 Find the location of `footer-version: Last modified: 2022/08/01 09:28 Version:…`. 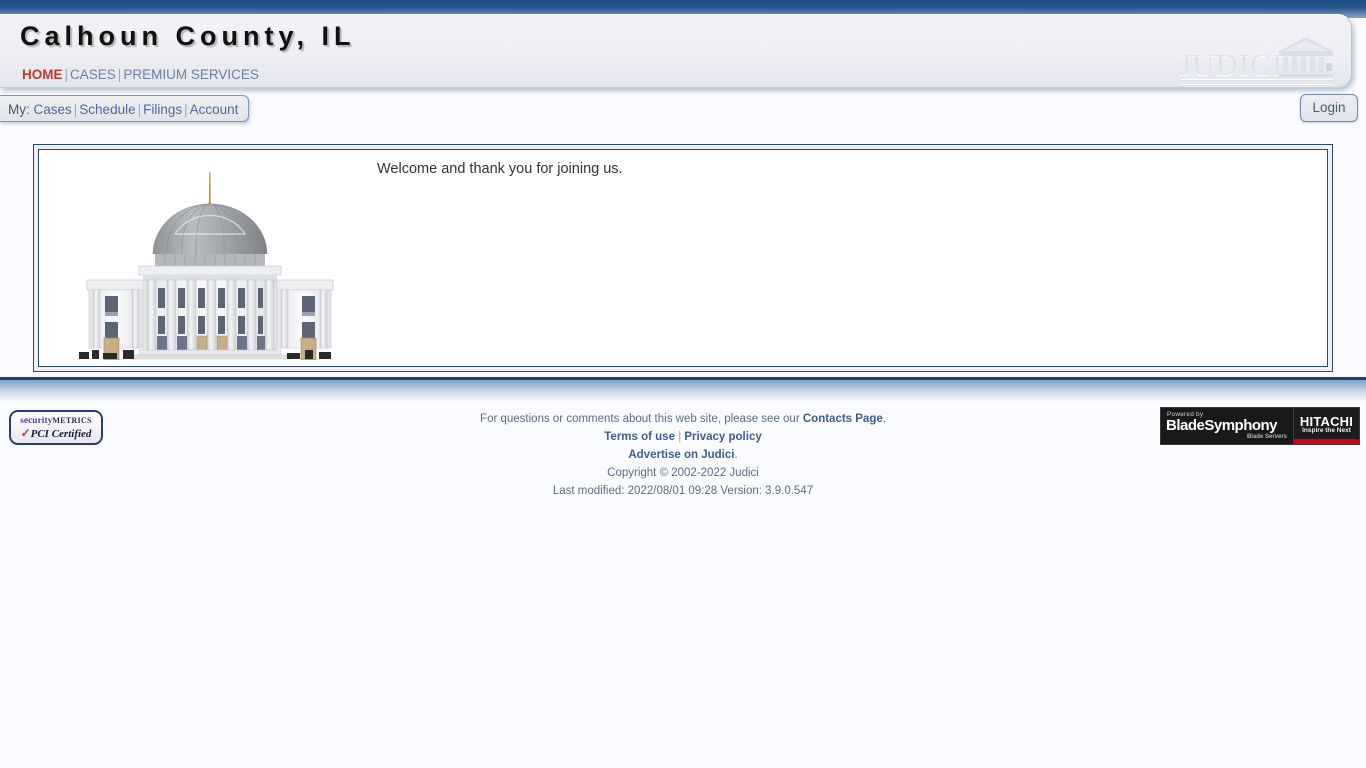

footer-version: Last modified: 2022/08/01 09:28 Version:… is located at coordinates (683, 491).